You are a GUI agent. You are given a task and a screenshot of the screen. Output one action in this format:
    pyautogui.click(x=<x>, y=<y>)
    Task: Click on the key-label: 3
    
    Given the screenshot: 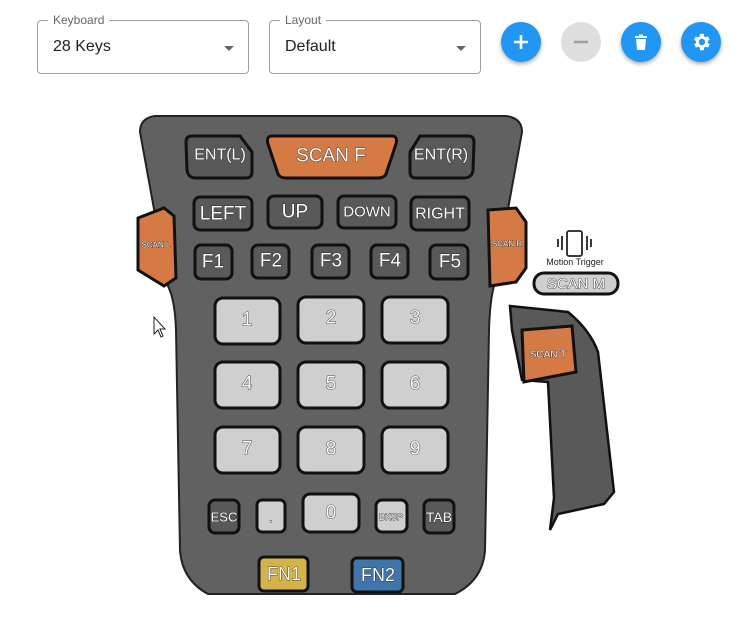 What is the action you would take?
    pyautogui.click(x=415, y=318)
    